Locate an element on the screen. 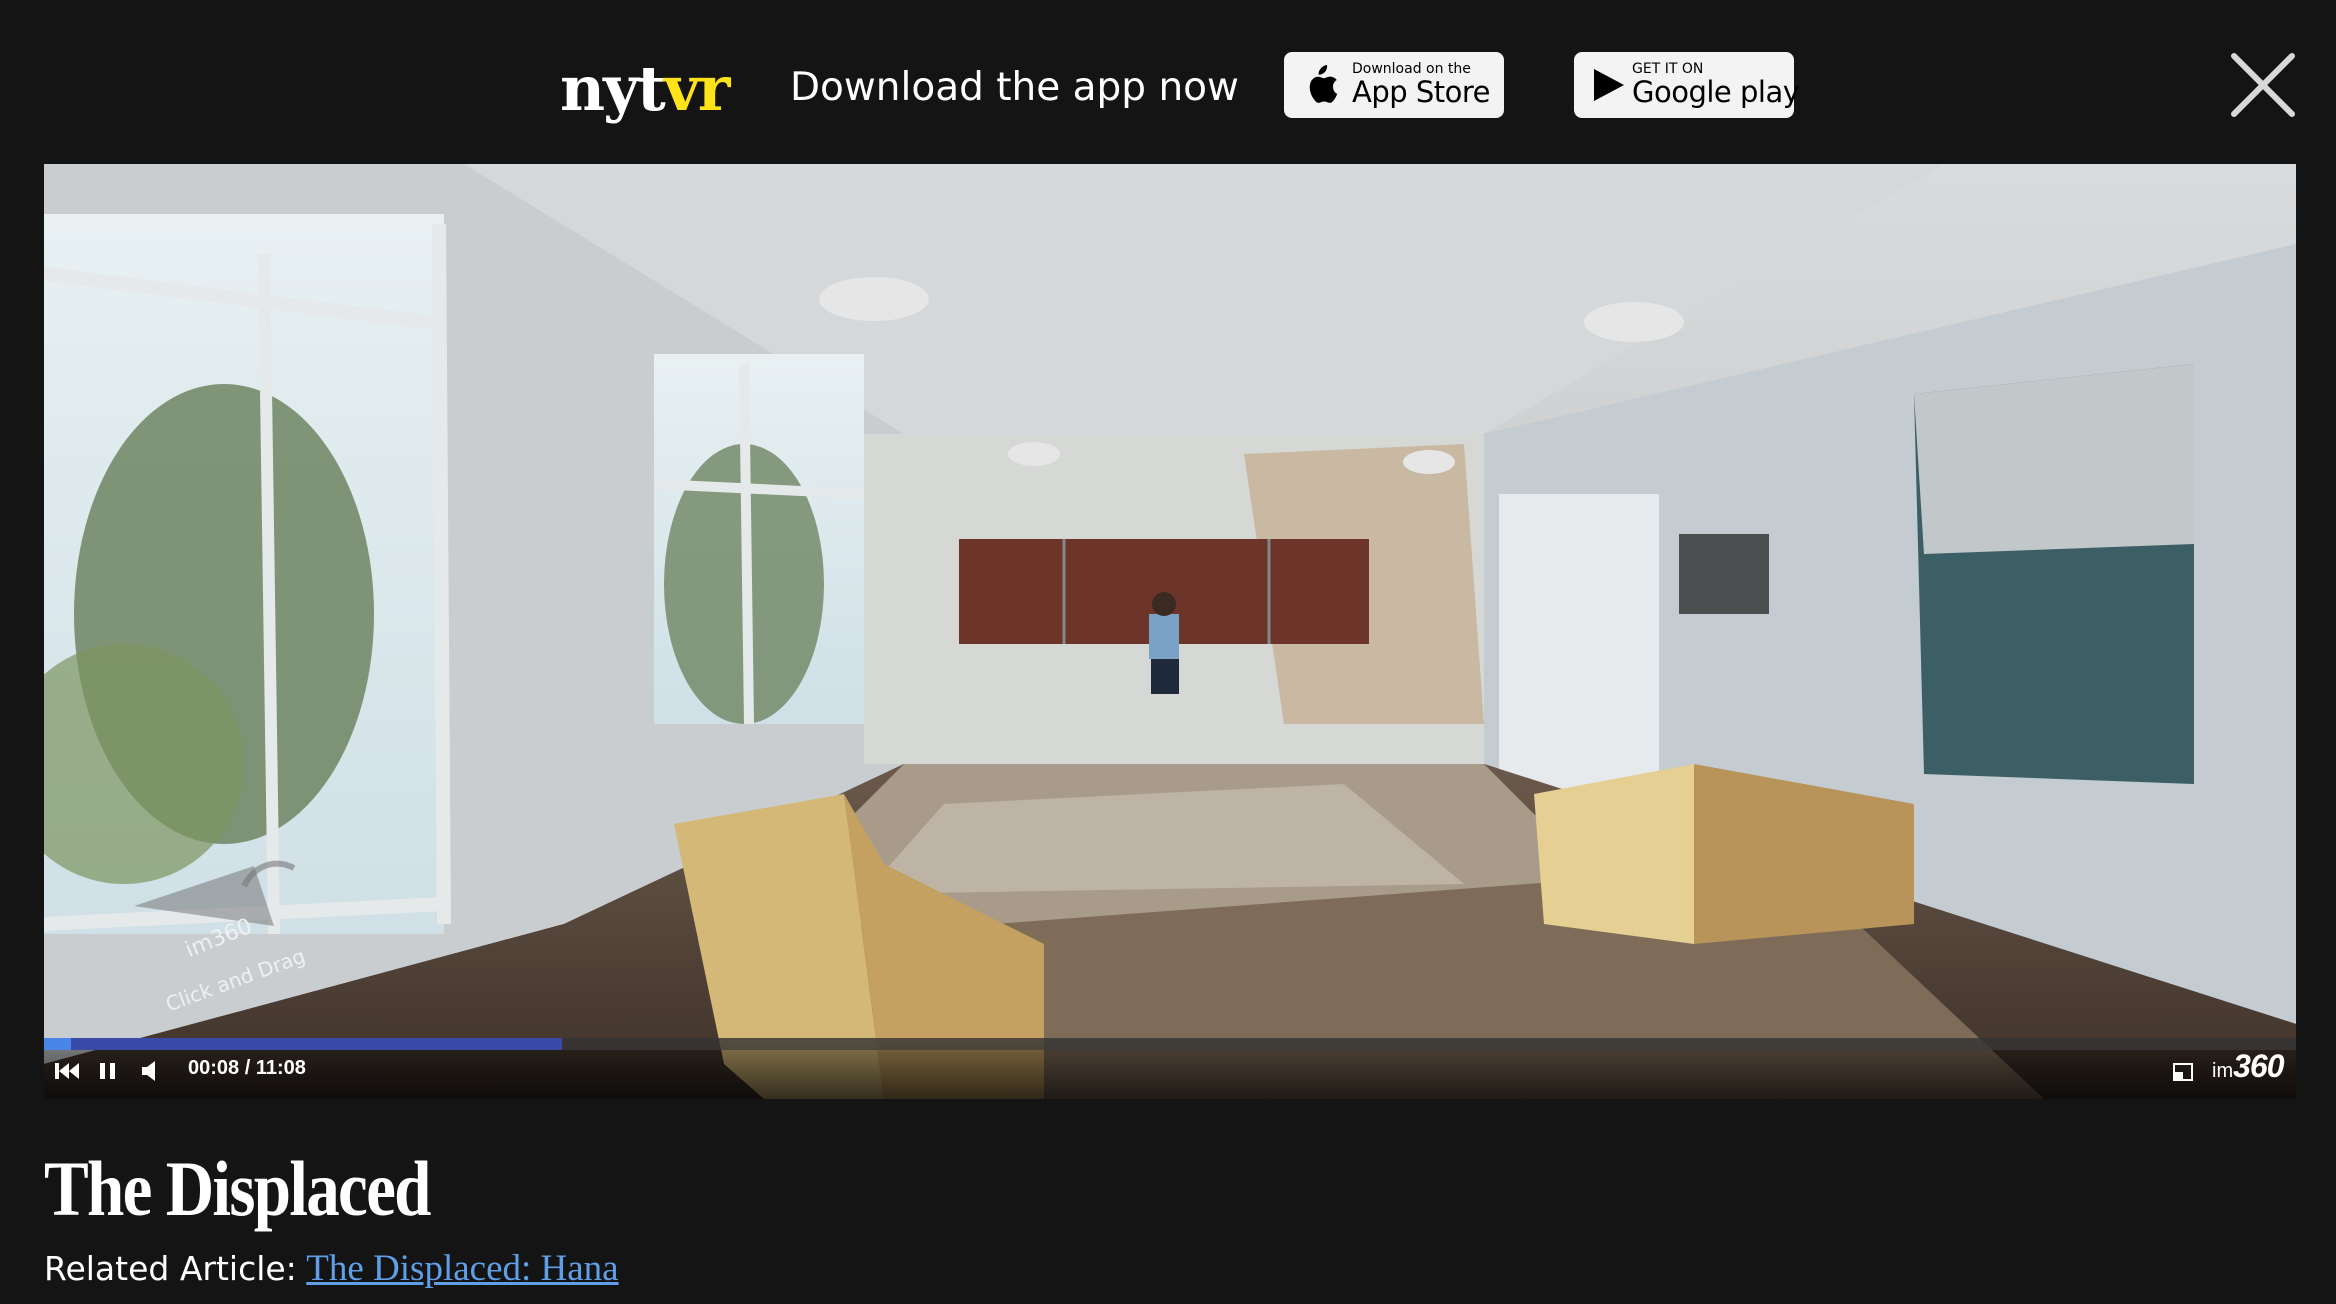  google-play-big-text: Google play is located at coordinates (1716, 92).